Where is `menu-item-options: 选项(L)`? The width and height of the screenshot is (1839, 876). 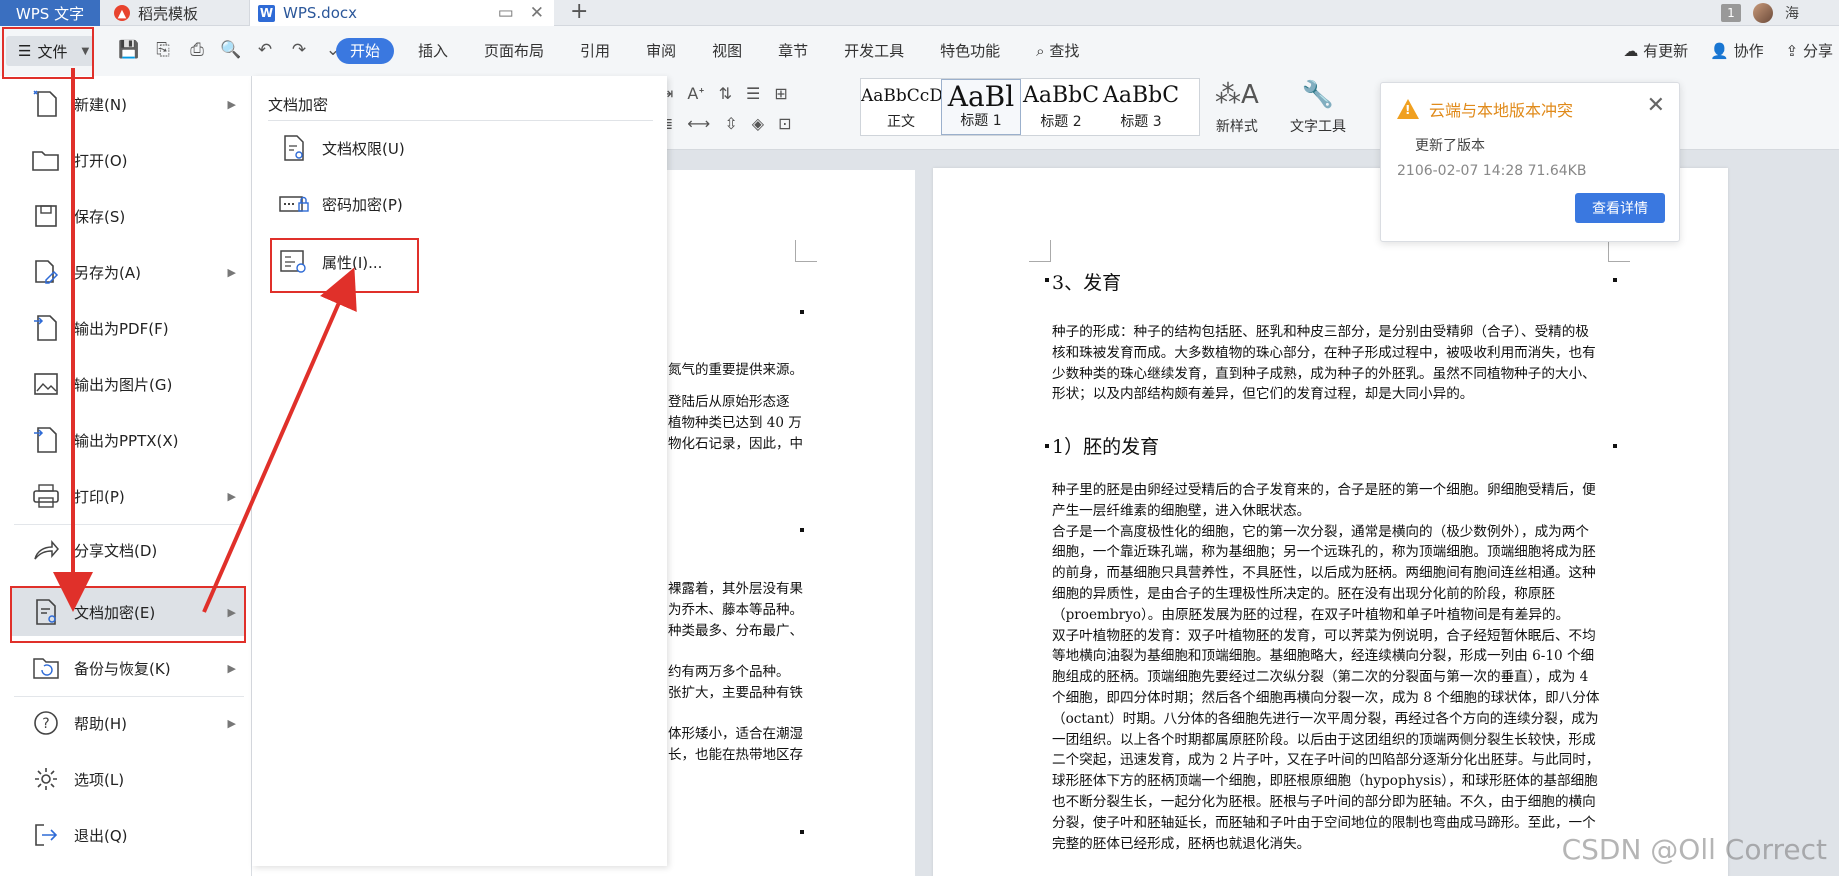 menu-item-options: 选项(L) is located at coordinates (128, 779).